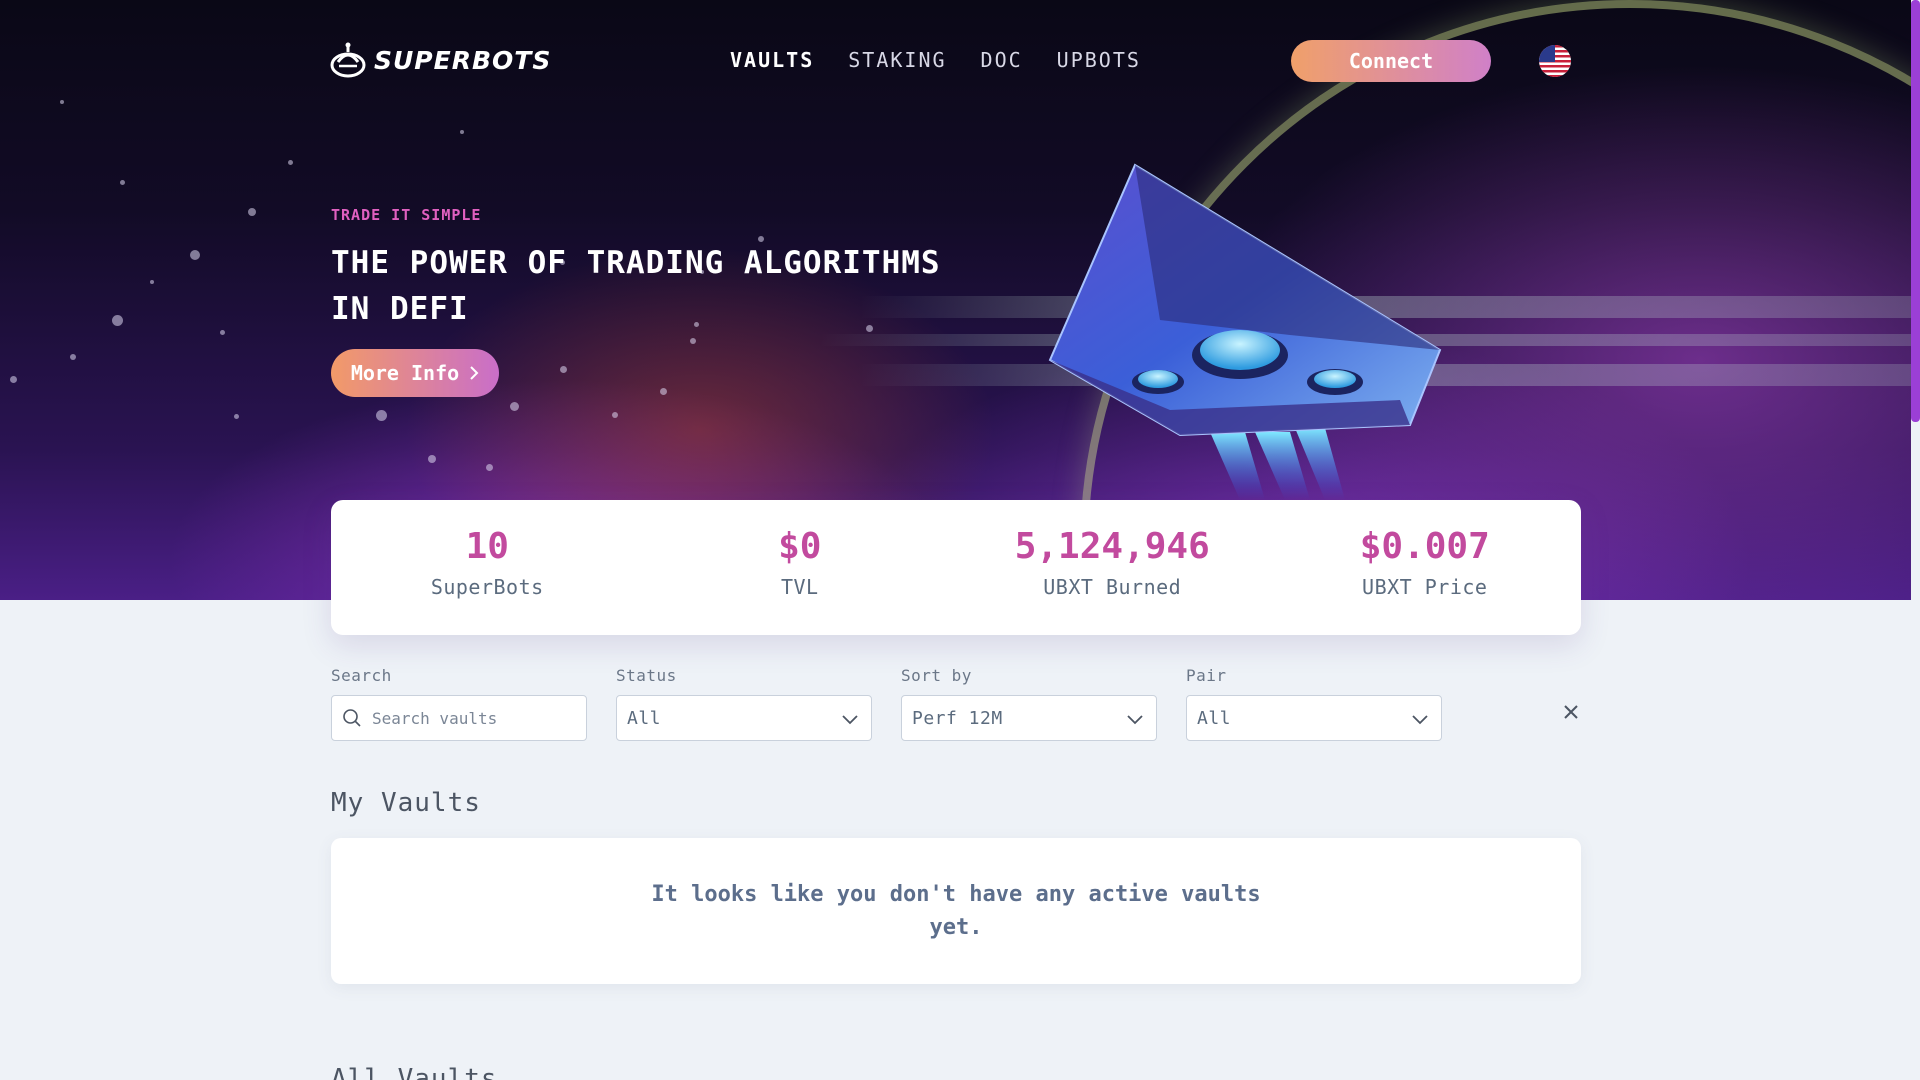 This screenshot has height=1080, width=1920. What do you see at coordinates (414, 1072) in the screenshot?
I see `all-vaults-title: All Vaults` at bounding box center [414, 1072].